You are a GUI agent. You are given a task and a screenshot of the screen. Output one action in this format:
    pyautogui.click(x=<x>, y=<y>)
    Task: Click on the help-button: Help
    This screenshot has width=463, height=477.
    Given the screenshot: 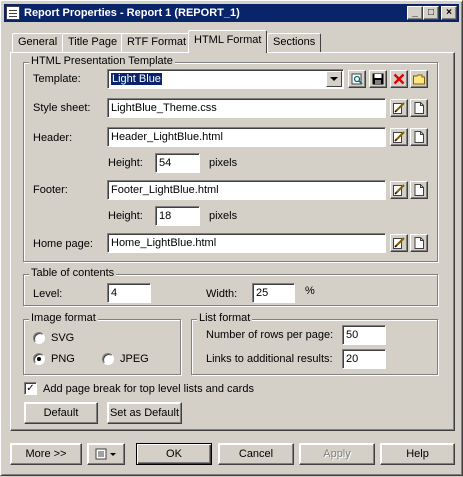 What is the action you would take?
    pyautogui.click(x=417, y=454)
    